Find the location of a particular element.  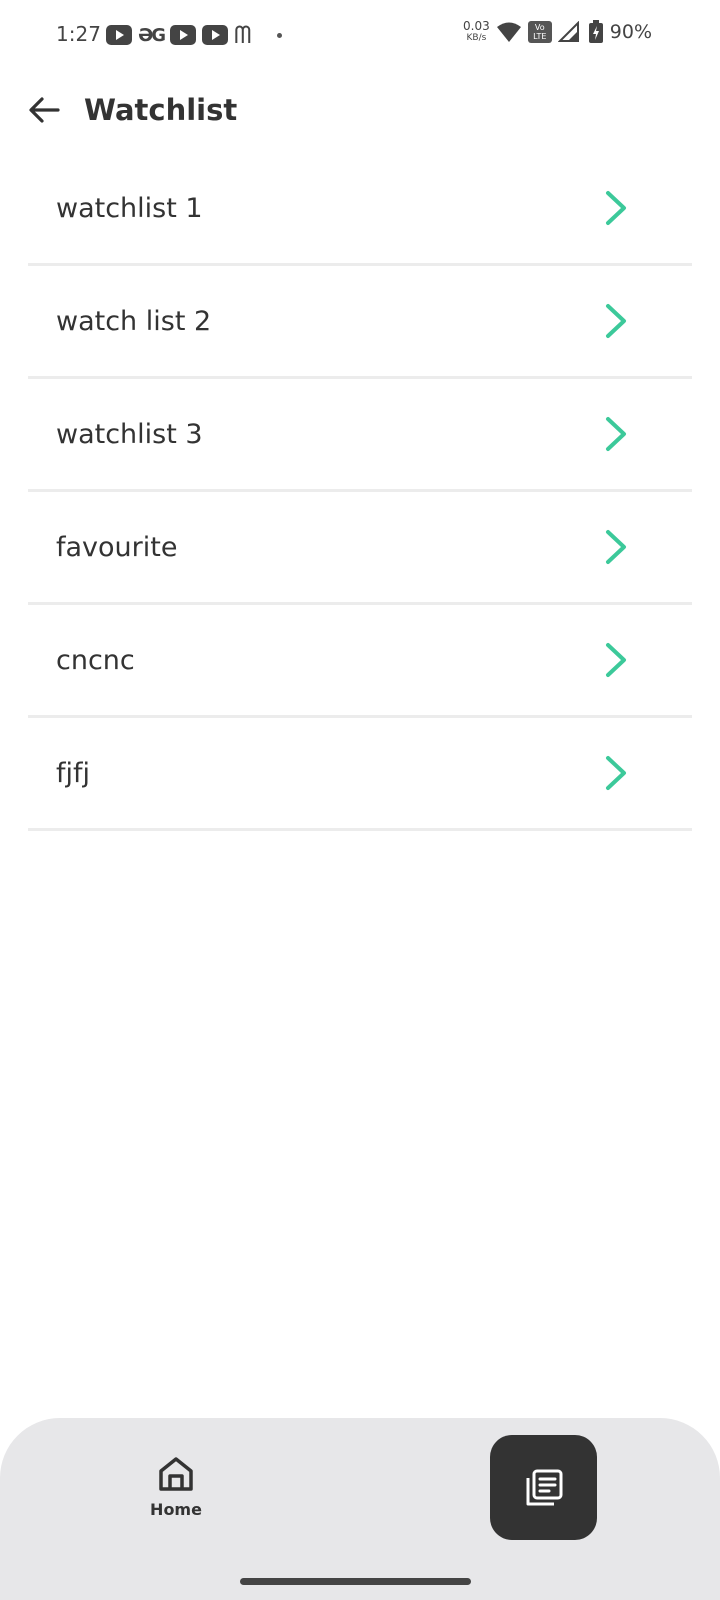

notification-icons: ƏG ᗰ is located at coordinates (194, 35).